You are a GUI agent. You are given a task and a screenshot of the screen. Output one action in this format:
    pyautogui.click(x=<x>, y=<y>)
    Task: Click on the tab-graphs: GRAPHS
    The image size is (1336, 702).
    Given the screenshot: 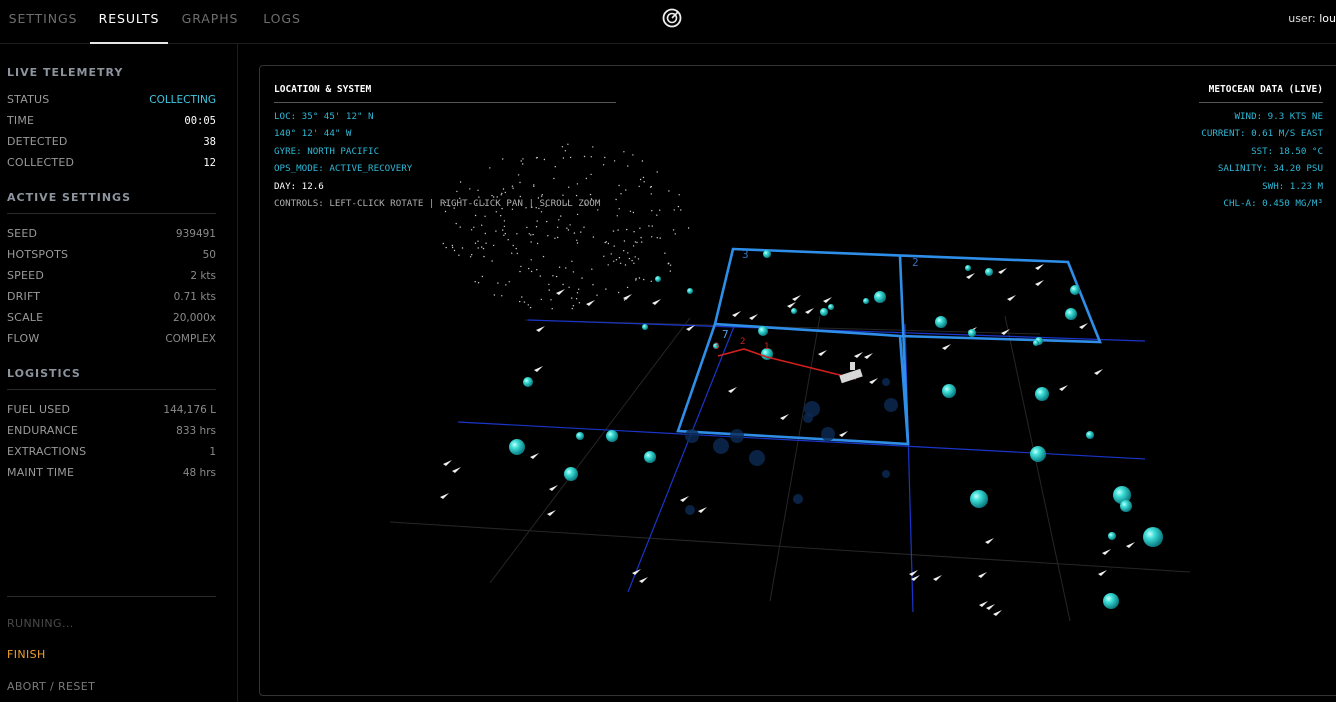 What is the action you would take?
    pyautogui.click(x=210, y=21)
    